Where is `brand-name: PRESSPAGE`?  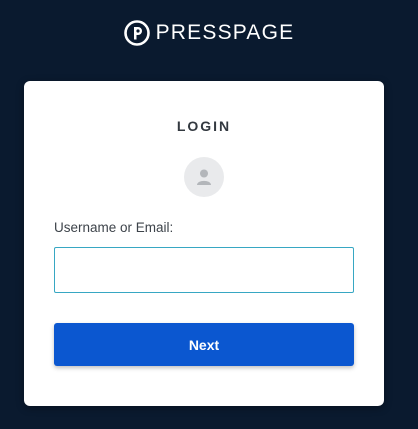 brand-name: PRESSPAGE is located at coordinates (225, 32).